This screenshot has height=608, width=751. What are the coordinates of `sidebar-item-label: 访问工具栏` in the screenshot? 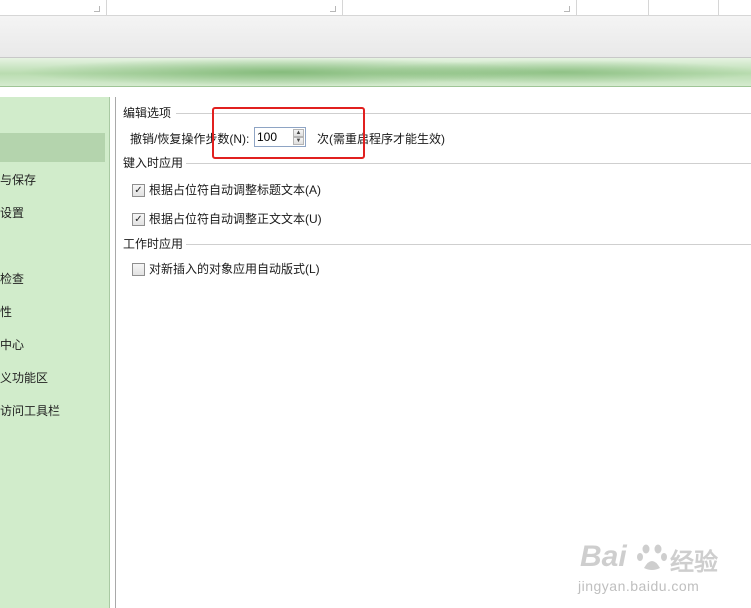 It's located at (30, 411).